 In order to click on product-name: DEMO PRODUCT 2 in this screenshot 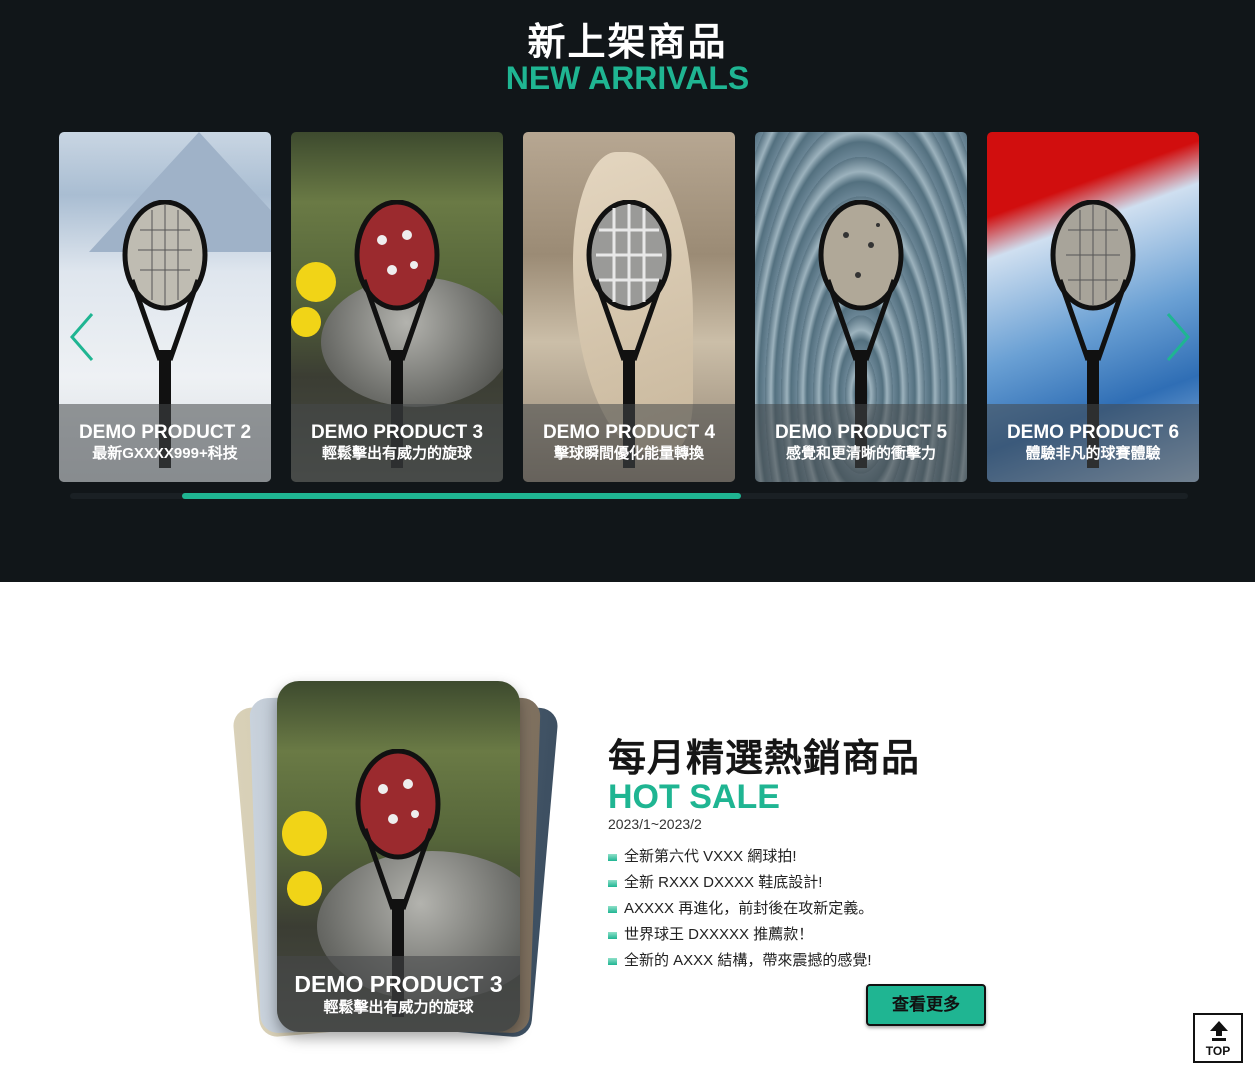, I will do `click(165, 432)`.